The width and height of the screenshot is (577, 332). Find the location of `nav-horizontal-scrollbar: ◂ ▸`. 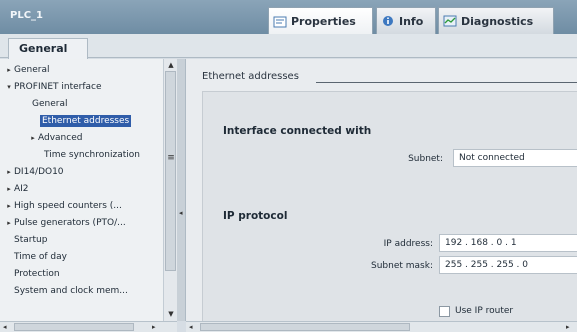

nav-horizontal-scrollbar: ◂ ▸ is located at coordinates (88, 326).